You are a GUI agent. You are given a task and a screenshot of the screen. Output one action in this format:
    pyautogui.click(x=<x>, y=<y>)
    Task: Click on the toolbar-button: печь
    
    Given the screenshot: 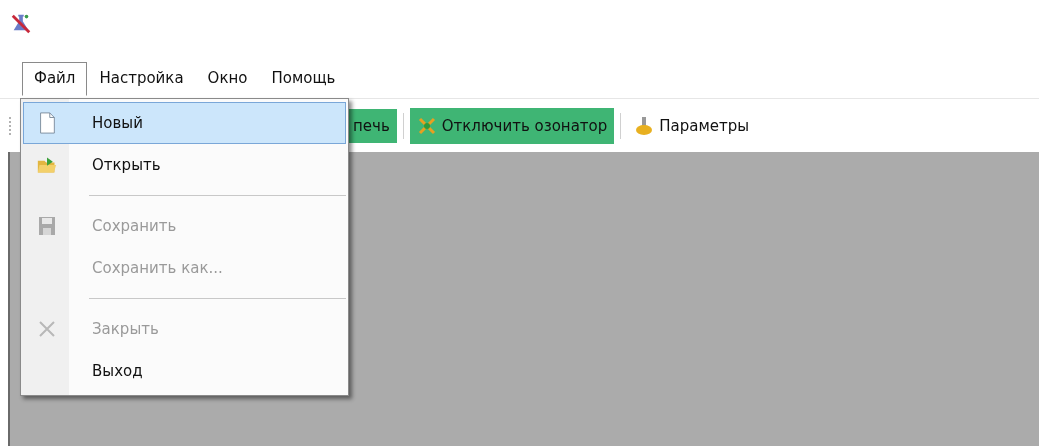 What is the action you would take?
    pyautogui.click(x=371, y=126)
    